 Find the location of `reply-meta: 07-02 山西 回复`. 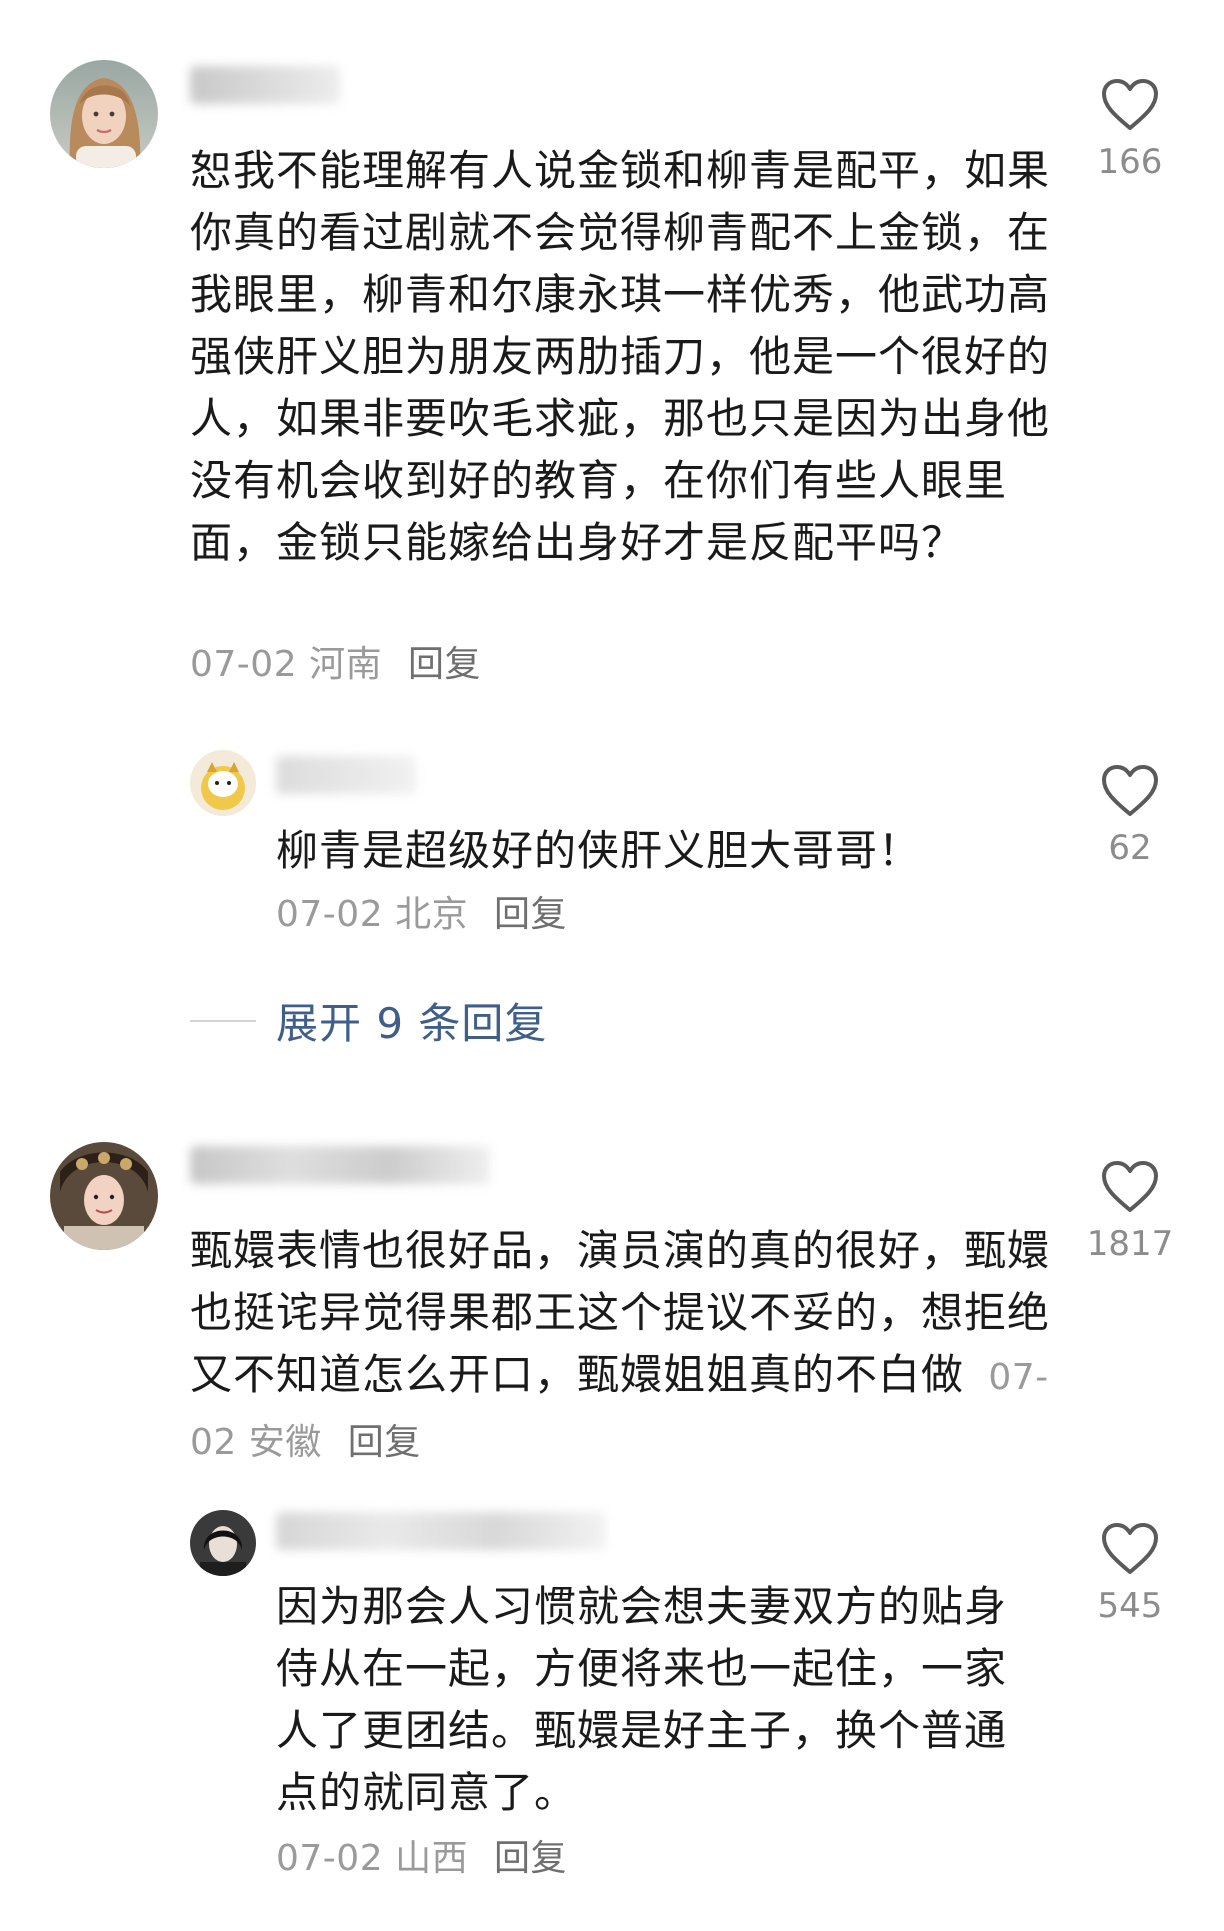

reply-meta: 07-02 山西 回复 is located at coordinates (526, 1859).